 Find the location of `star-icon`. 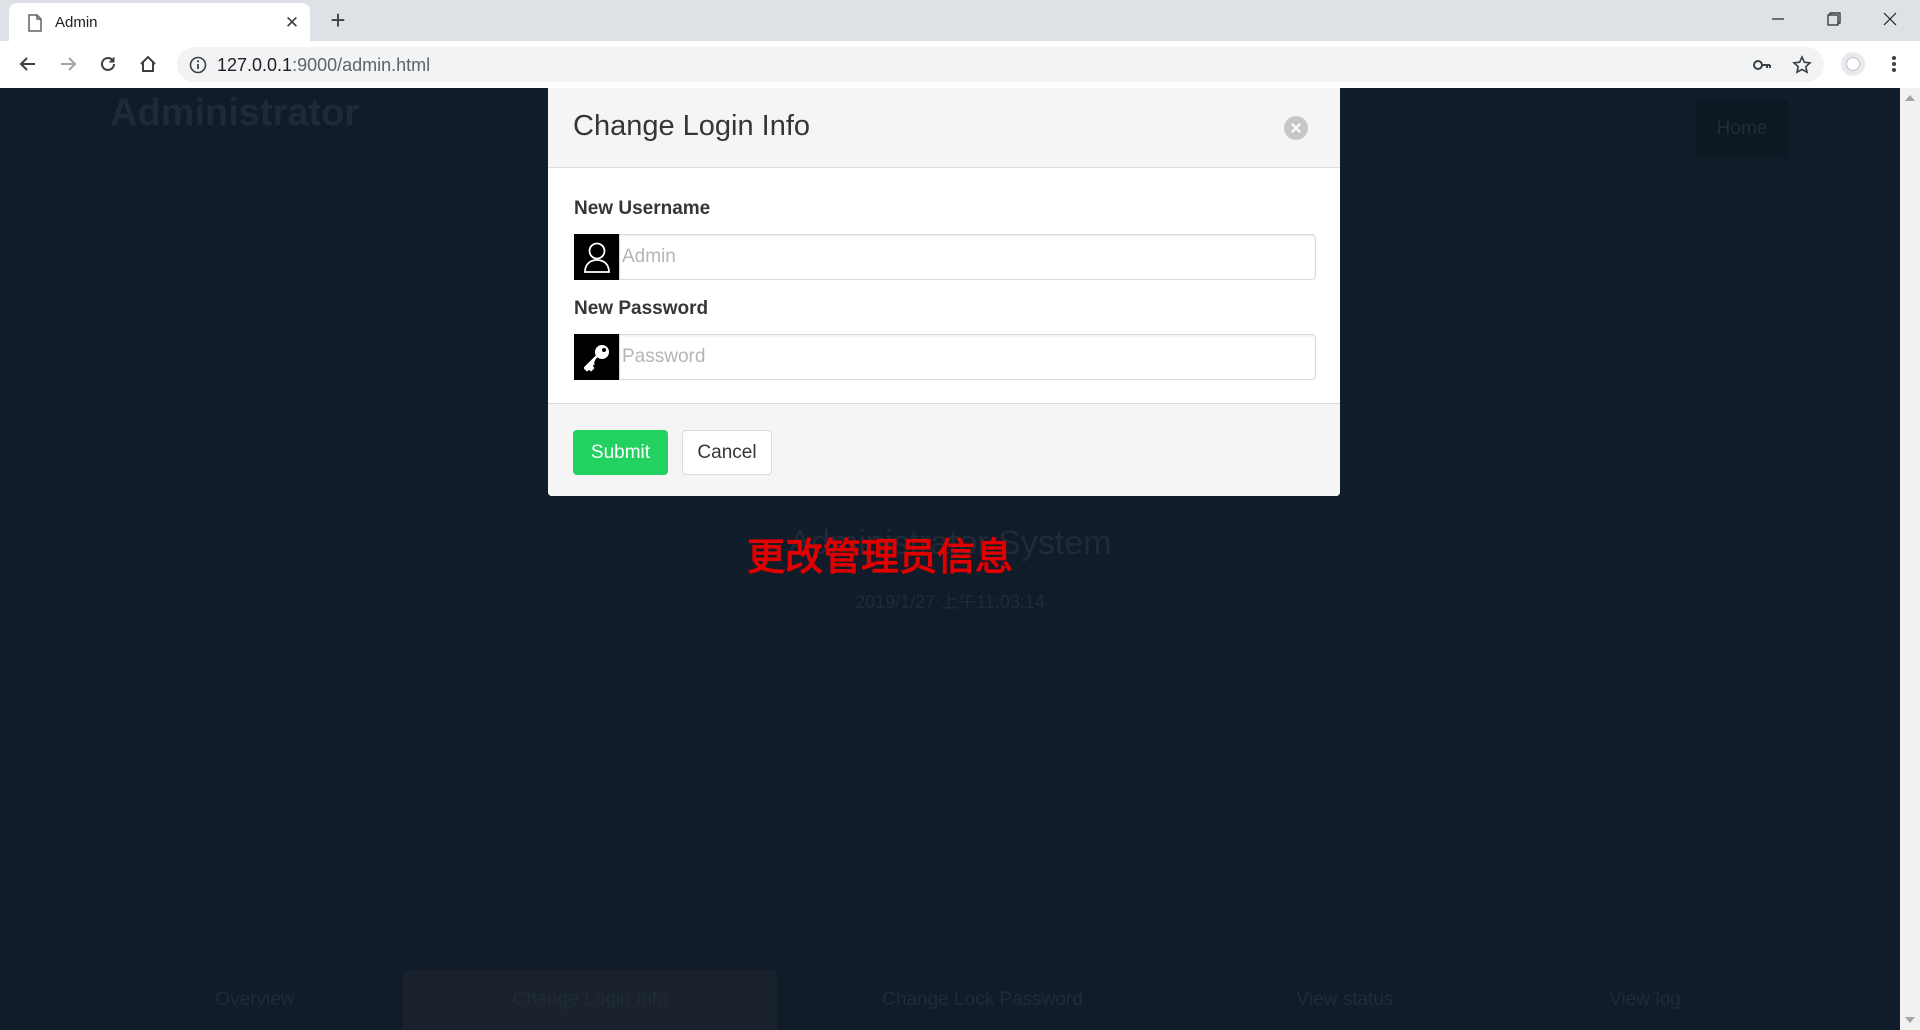

star-icon is located at coordinates (1802, 65).